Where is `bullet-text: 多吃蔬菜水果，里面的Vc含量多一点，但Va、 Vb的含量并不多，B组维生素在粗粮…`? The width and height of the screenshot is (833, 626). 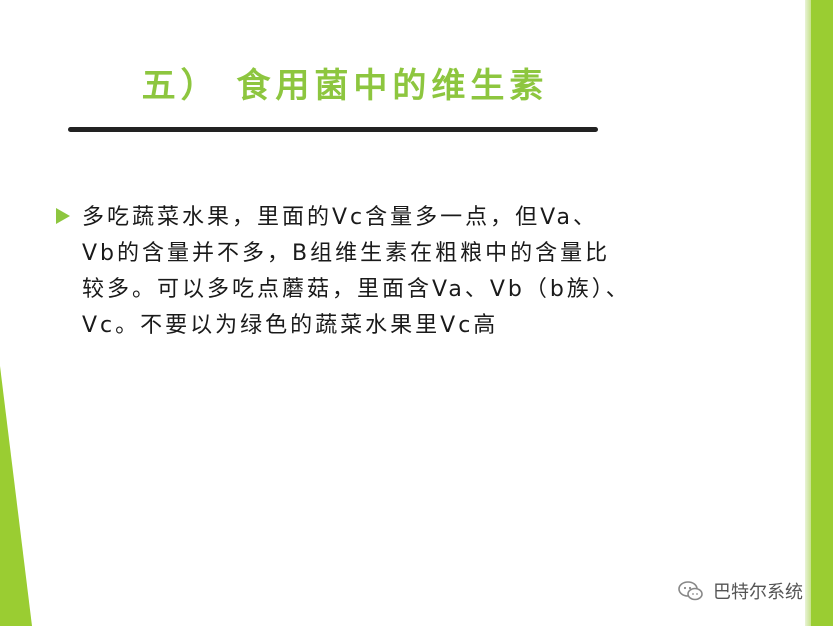
bullet-text: 多吃蔬菜水果，里面的Vc含量多一点，但Va、 Vb的含量并不多，B组维生素在粗粮… is located at coordinates (356, 271).